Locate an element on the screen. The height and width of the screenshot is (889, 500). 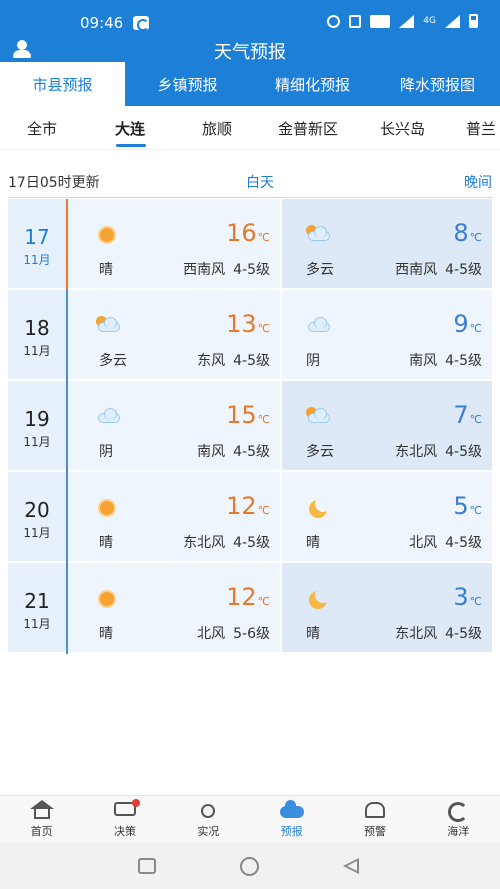
main-tabs: 市县预报 乡镇预报 精细化预报 降水预报图 is located at coordinates (250, 84).